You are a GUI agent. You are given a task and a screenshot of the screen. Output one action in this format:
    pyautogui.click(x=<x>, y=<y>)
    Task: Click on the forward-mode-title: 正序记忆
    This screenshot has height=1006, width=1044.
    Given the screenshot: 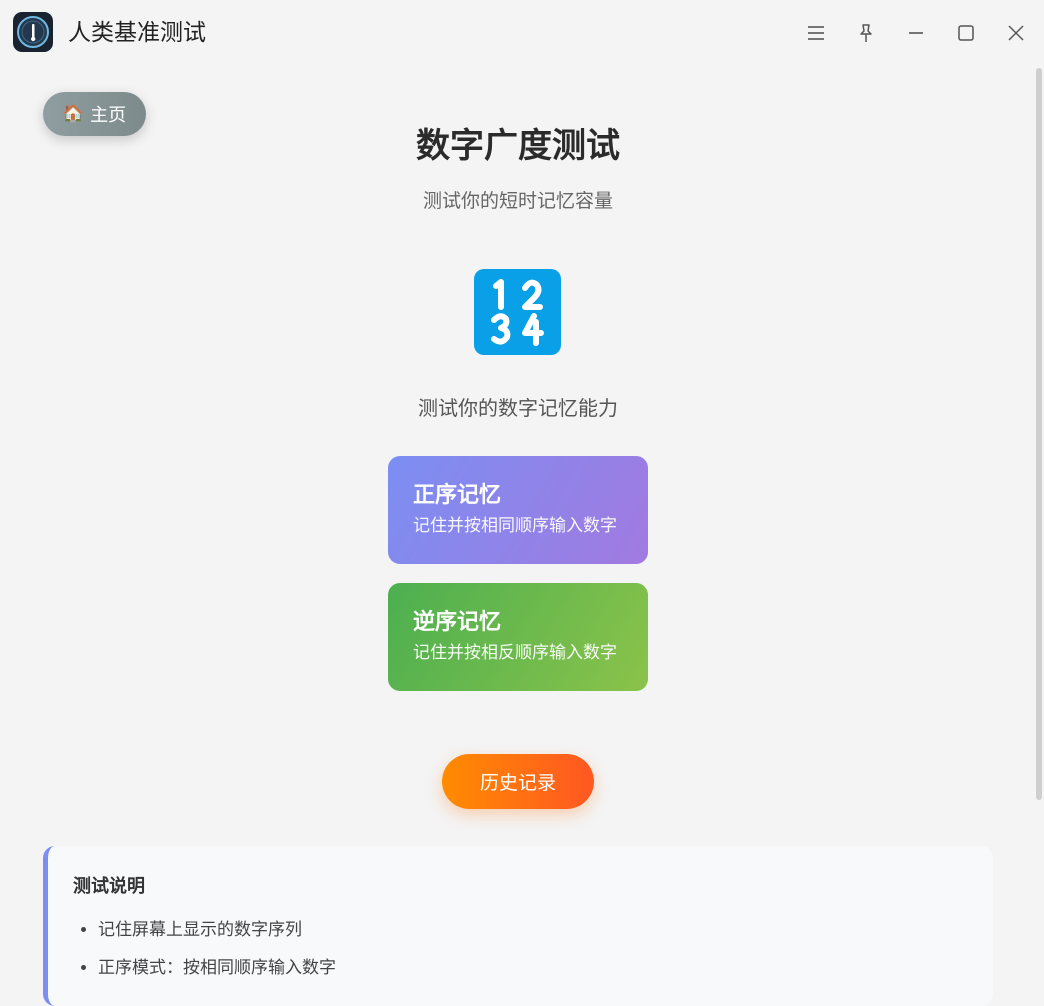 What is the action you would take?
    pyautogui.click(x=457, y=495)
    